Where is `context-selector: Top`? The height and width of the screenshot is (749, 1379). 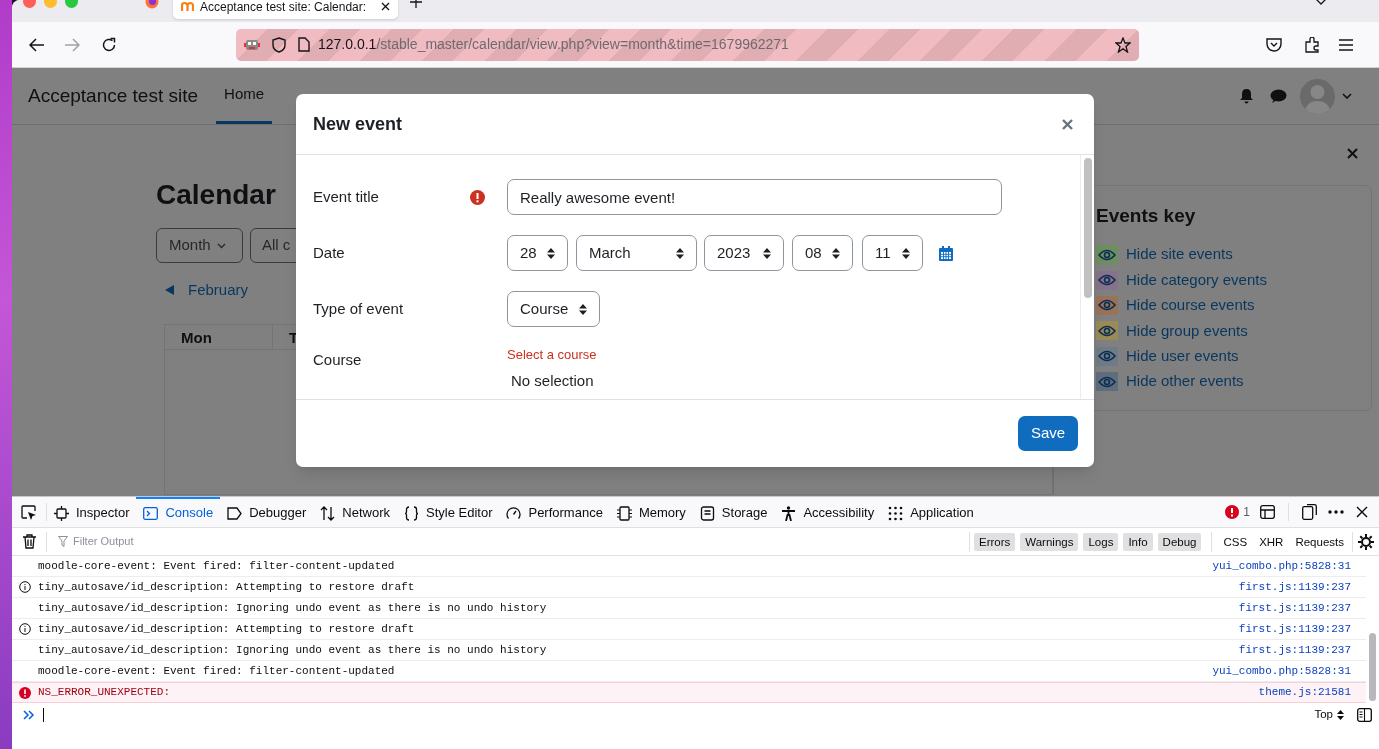 context-selector: Top is located at coordinates (1329, 715).